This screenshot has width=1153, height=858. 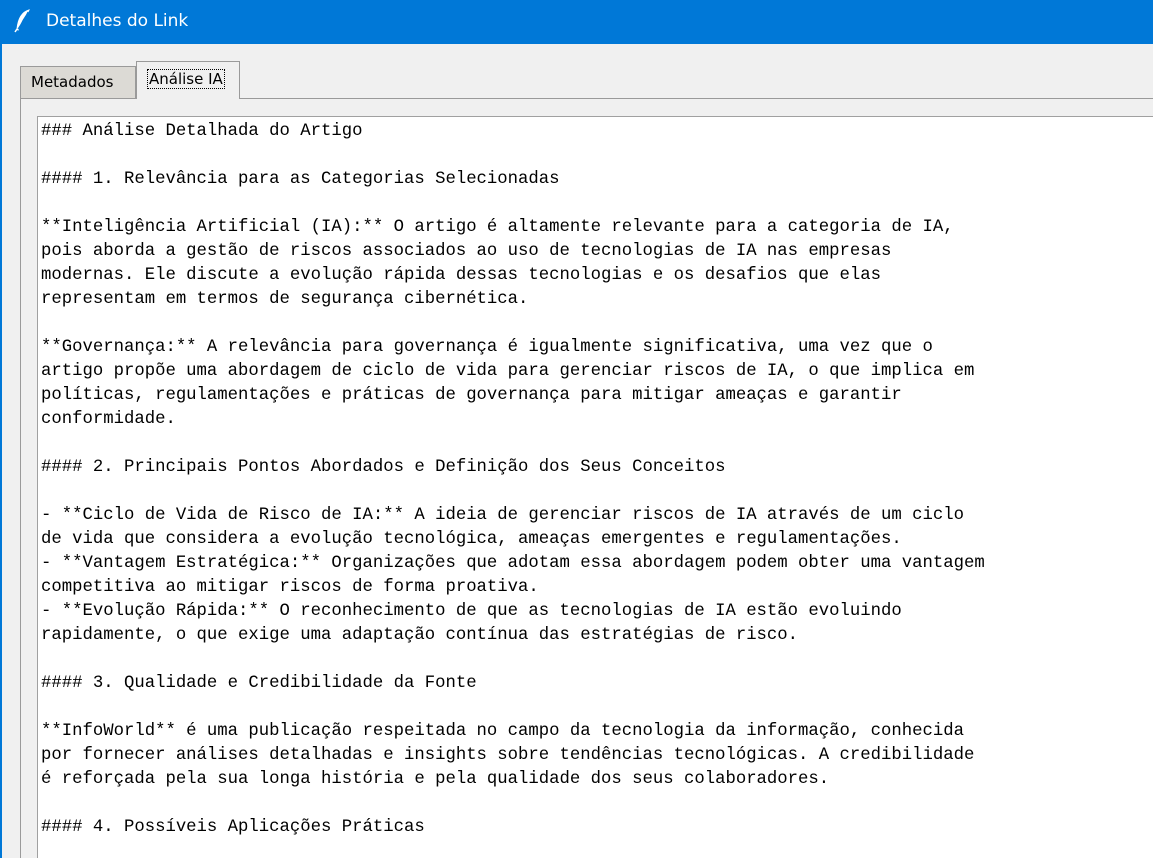 I want to click on text-line: #### 4. Possíveis Aplicações Práticas, so click(x=233, y=827).